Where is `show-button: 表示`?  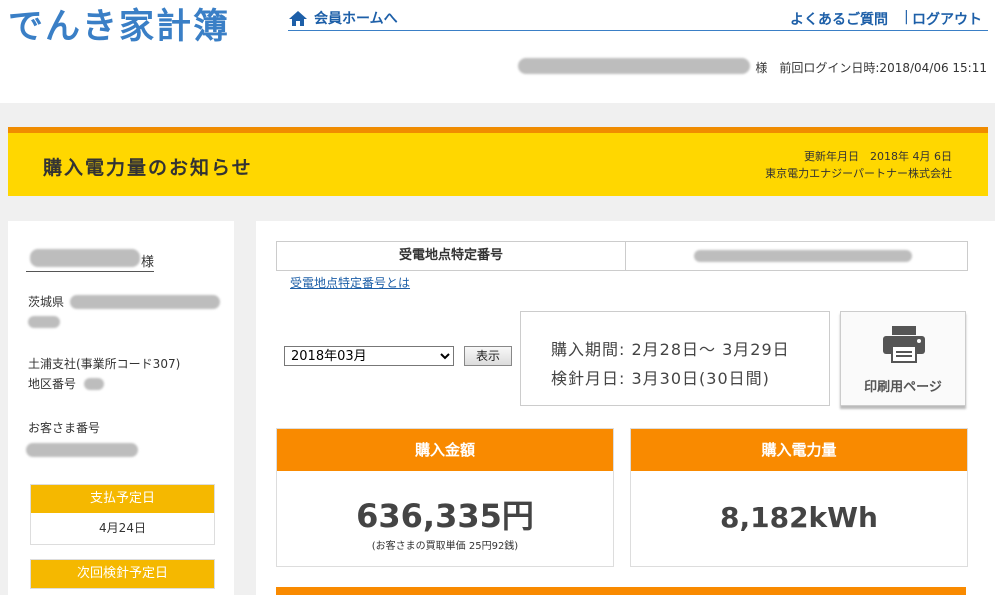
show-button: 表示 is located at coordinates (488, 356).